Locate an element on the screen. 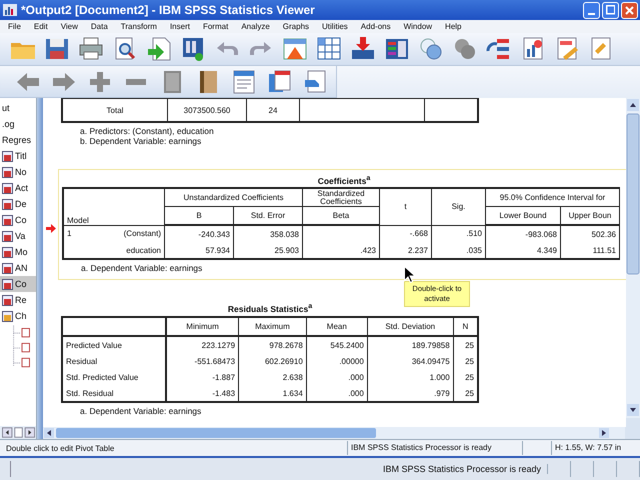  menu-item: Insert is located at coordinates (180, 26).